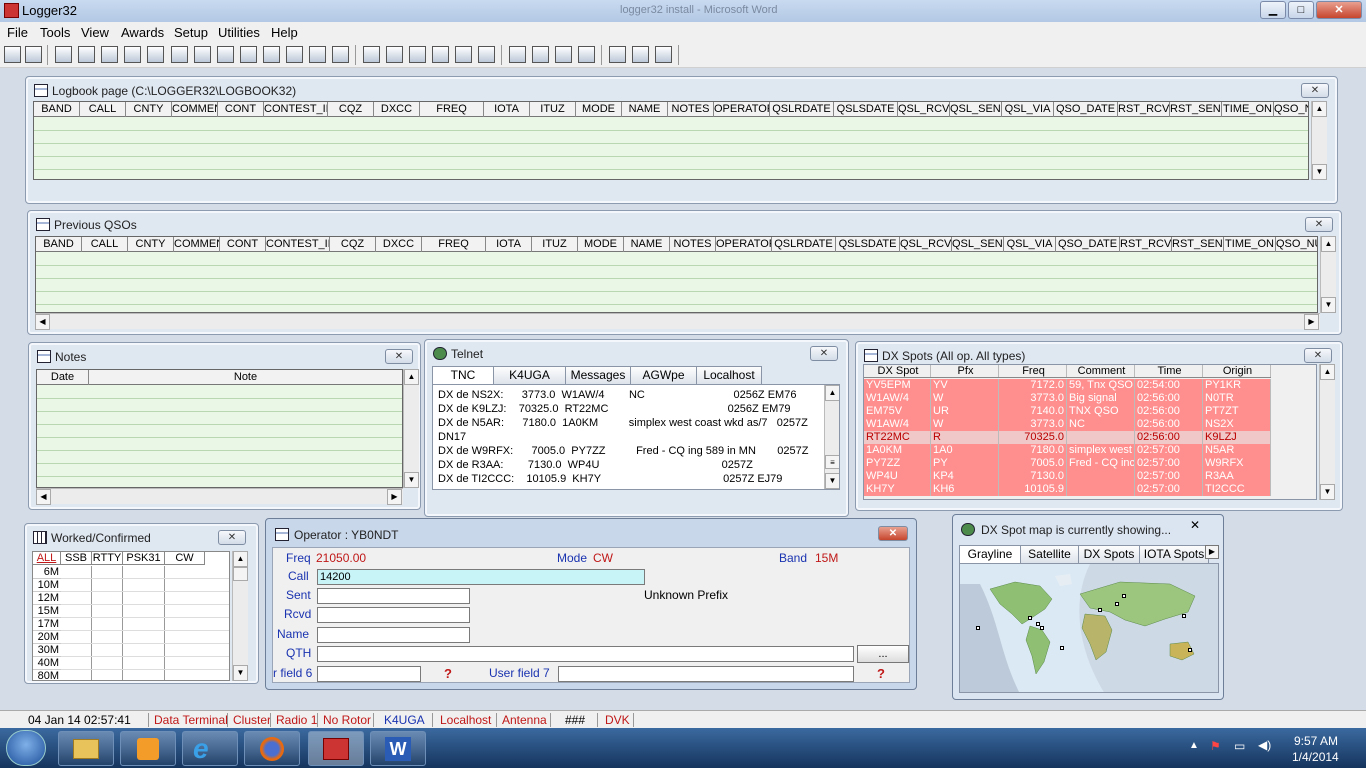 The height and width of the screenshot is (768, 1366). I want to click on previous-qsos-icon, so click(33, 54).